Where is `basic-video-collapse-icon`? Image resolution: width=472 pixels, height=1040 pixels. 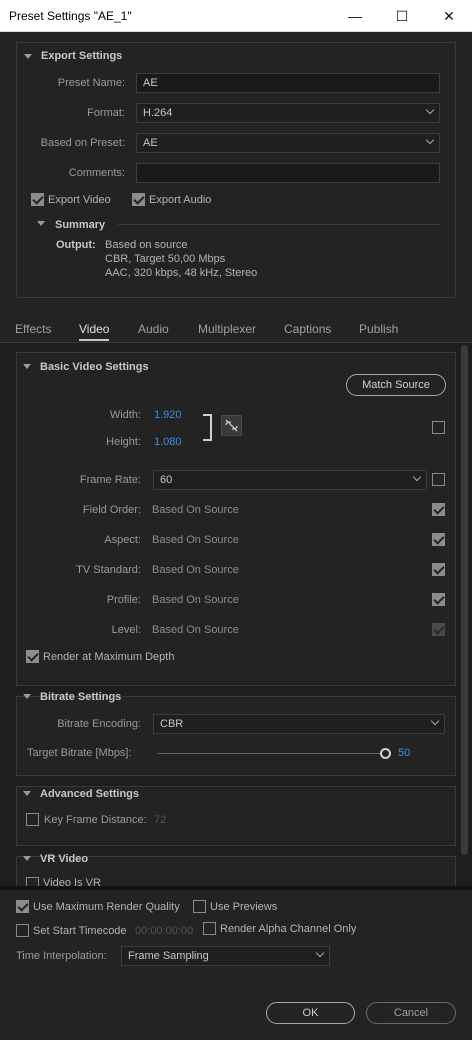
basic-video-collapse-icon is located at coordinates (27, 366).